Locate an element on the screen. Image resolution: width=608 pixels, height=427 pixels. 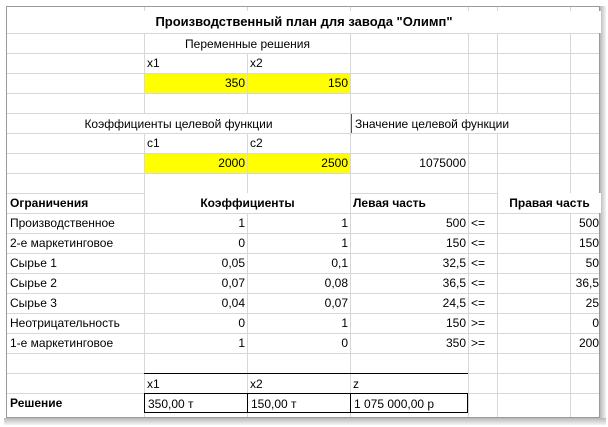
page-title: Производственный план для завода "Олимп" is located at coordinates (304, 22).